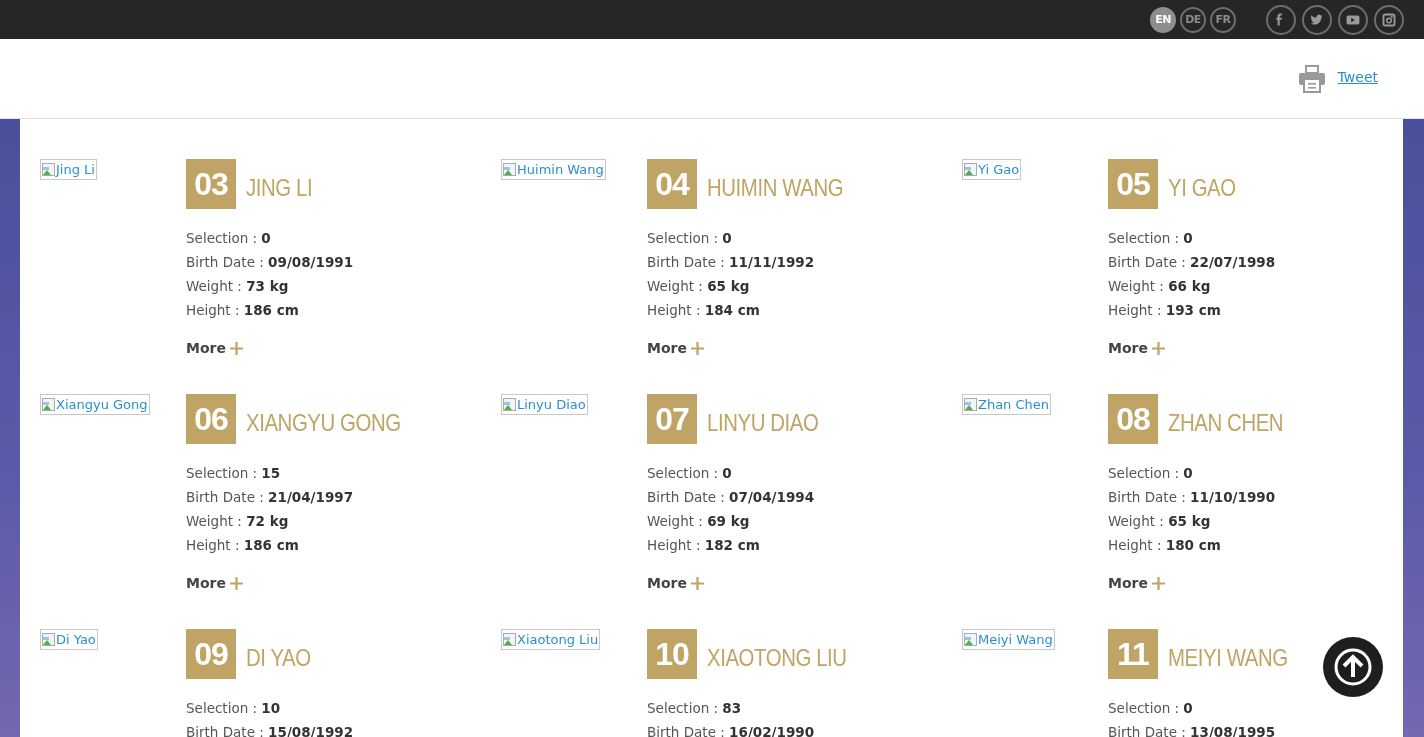  I want to click on player-stat: Height : 180 cm, so click(1165, 545).